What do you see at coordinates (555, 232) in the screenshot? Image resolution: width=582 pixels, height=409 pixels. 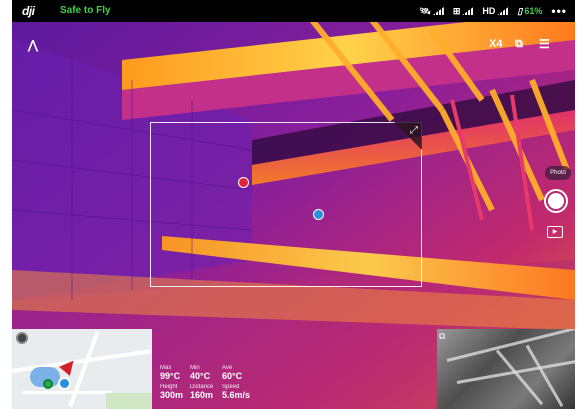 I see `playback-icon: ▶` at bounding box center [555, 232].